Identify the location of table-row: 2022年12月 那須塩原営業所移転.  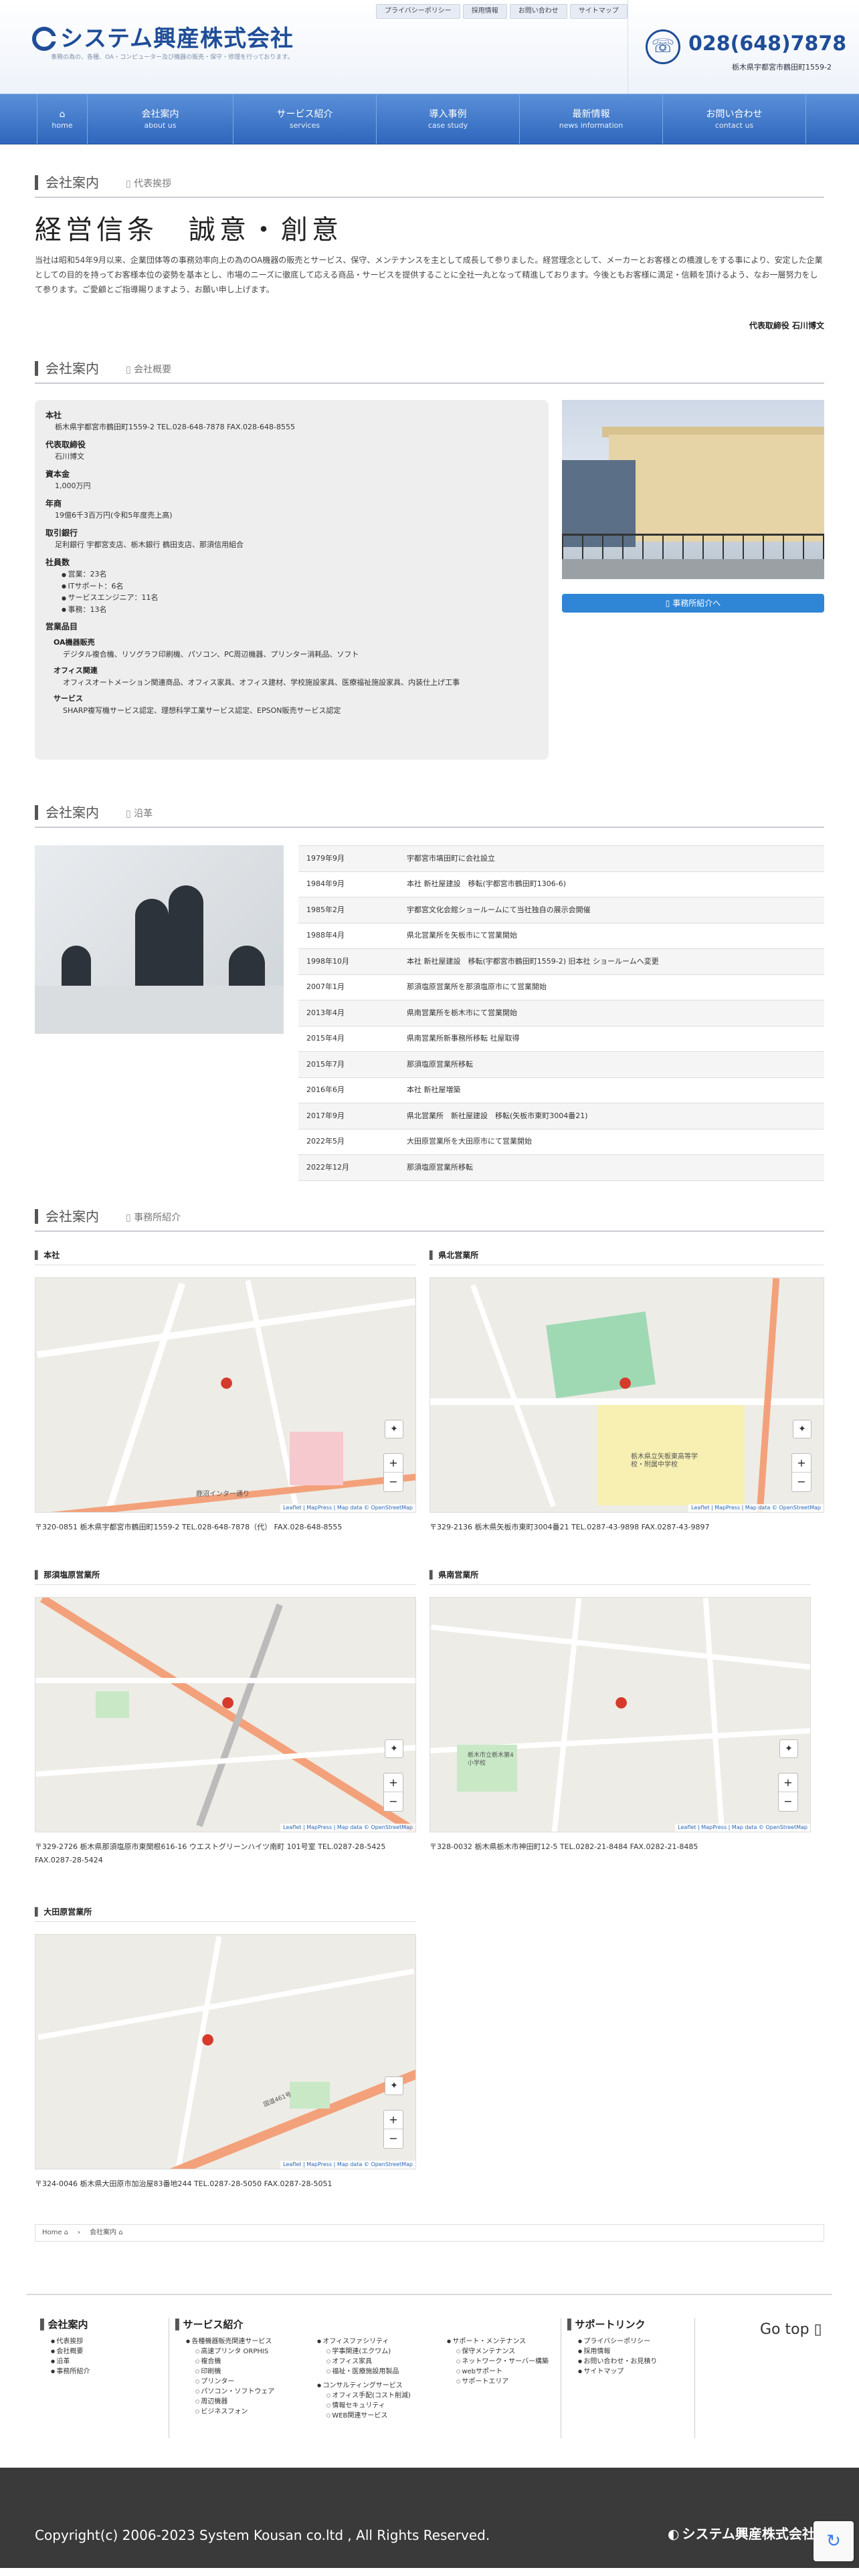
(561, 1167).